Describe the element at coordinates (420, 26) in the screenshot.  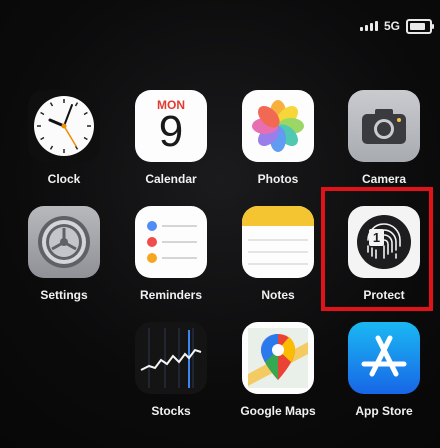
I see `battery-icon` at that location.